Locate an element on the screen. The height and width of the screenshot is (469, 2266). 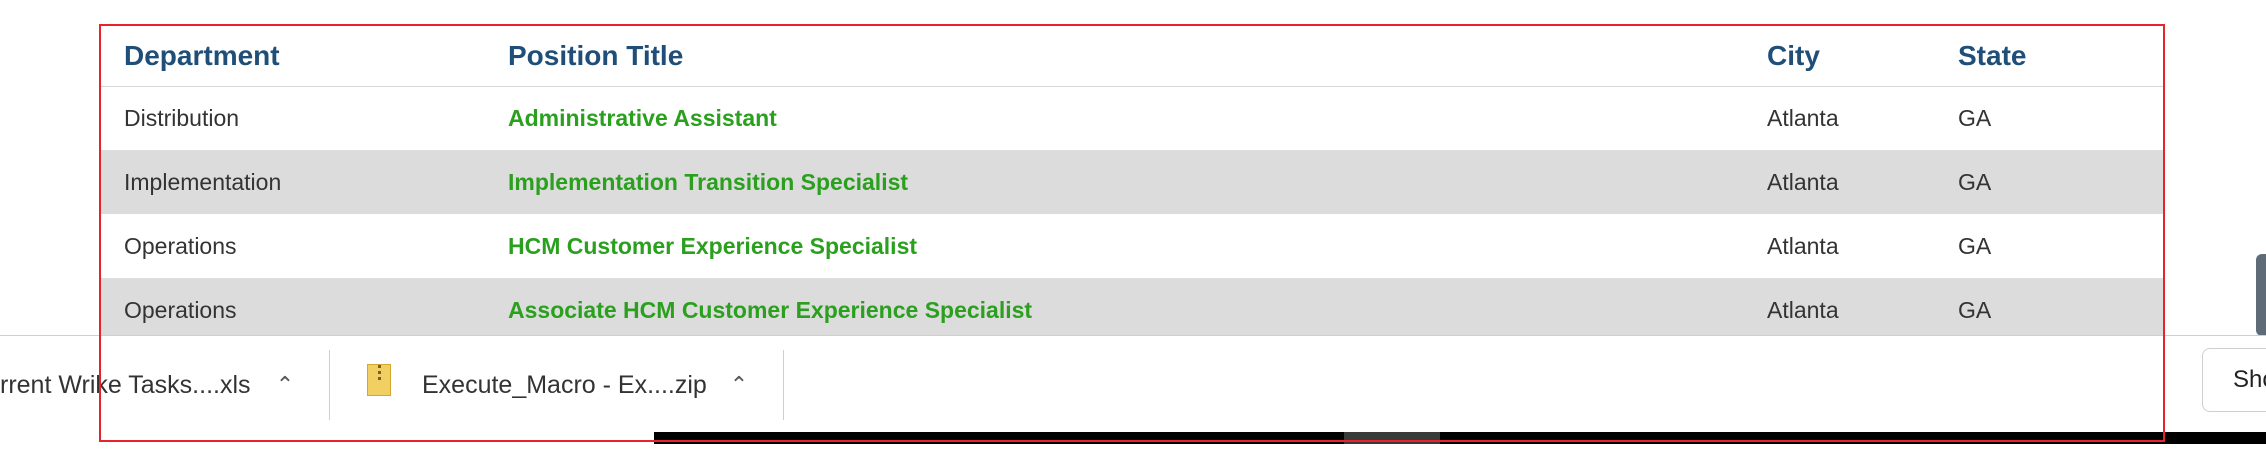
show-all-button: Sho is located at coordinates (2234, 380).